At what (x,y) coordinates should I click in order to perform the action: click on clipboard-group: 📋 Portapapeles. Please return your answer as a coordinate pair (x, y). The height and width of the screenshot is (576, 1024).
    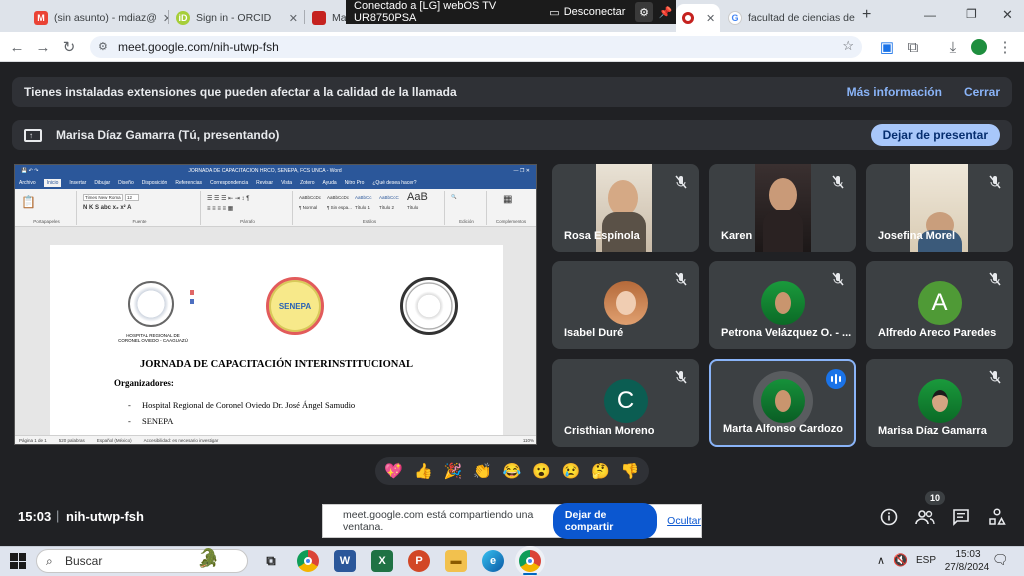
    Looking at the image, I should click on (47, 208).